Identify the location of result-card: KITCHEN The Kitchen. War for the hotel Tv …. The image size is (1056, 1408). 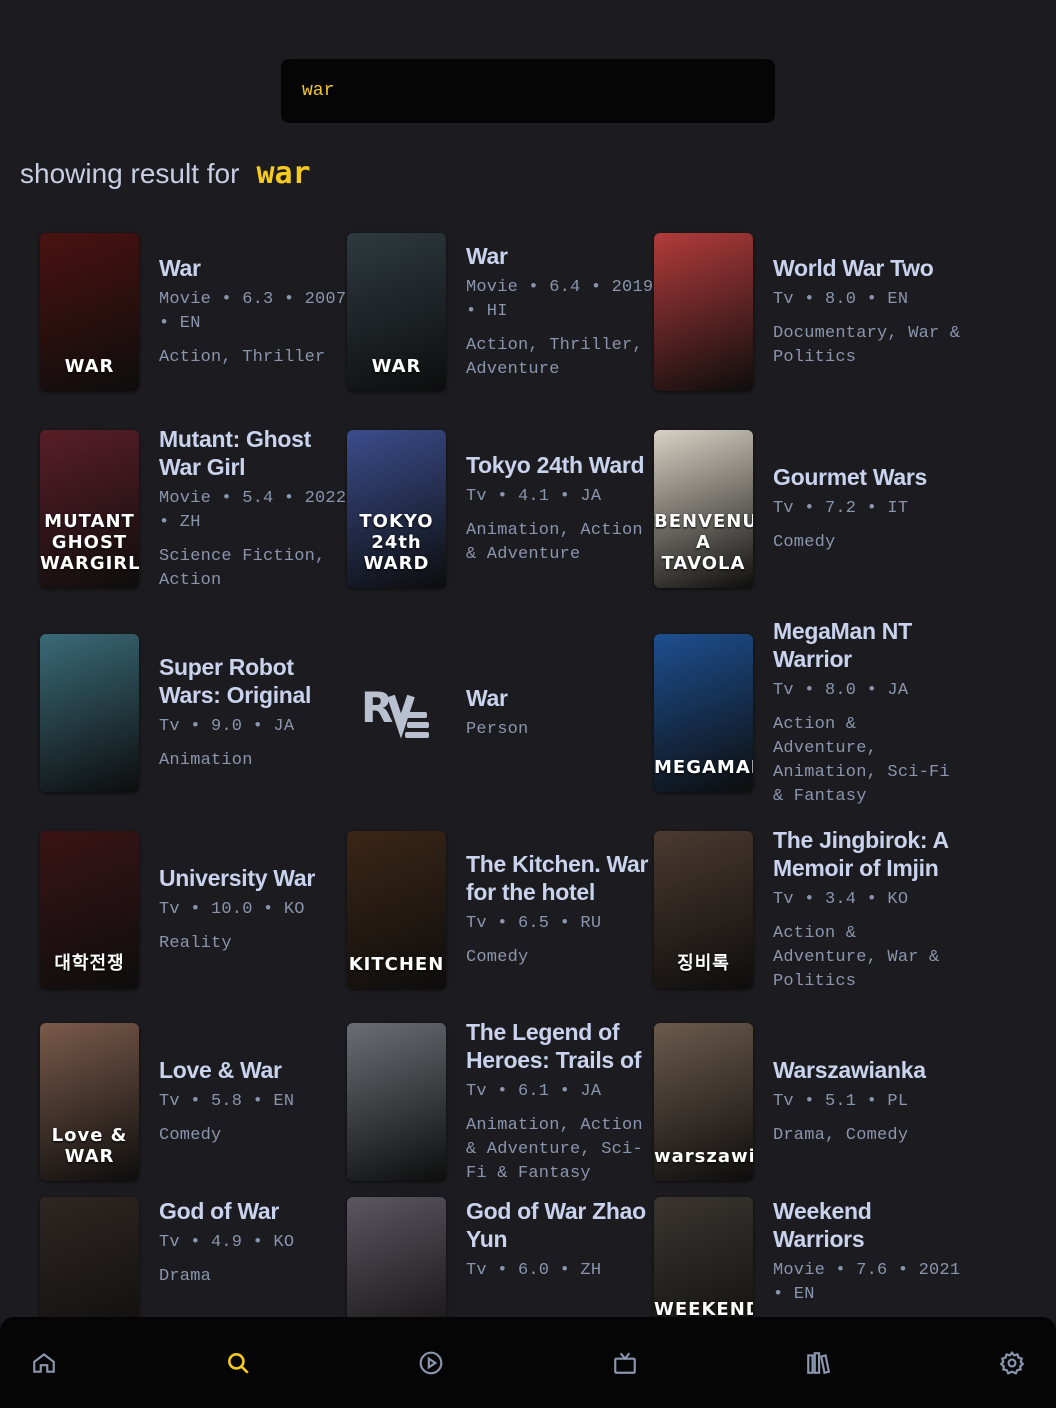
(500, 910).